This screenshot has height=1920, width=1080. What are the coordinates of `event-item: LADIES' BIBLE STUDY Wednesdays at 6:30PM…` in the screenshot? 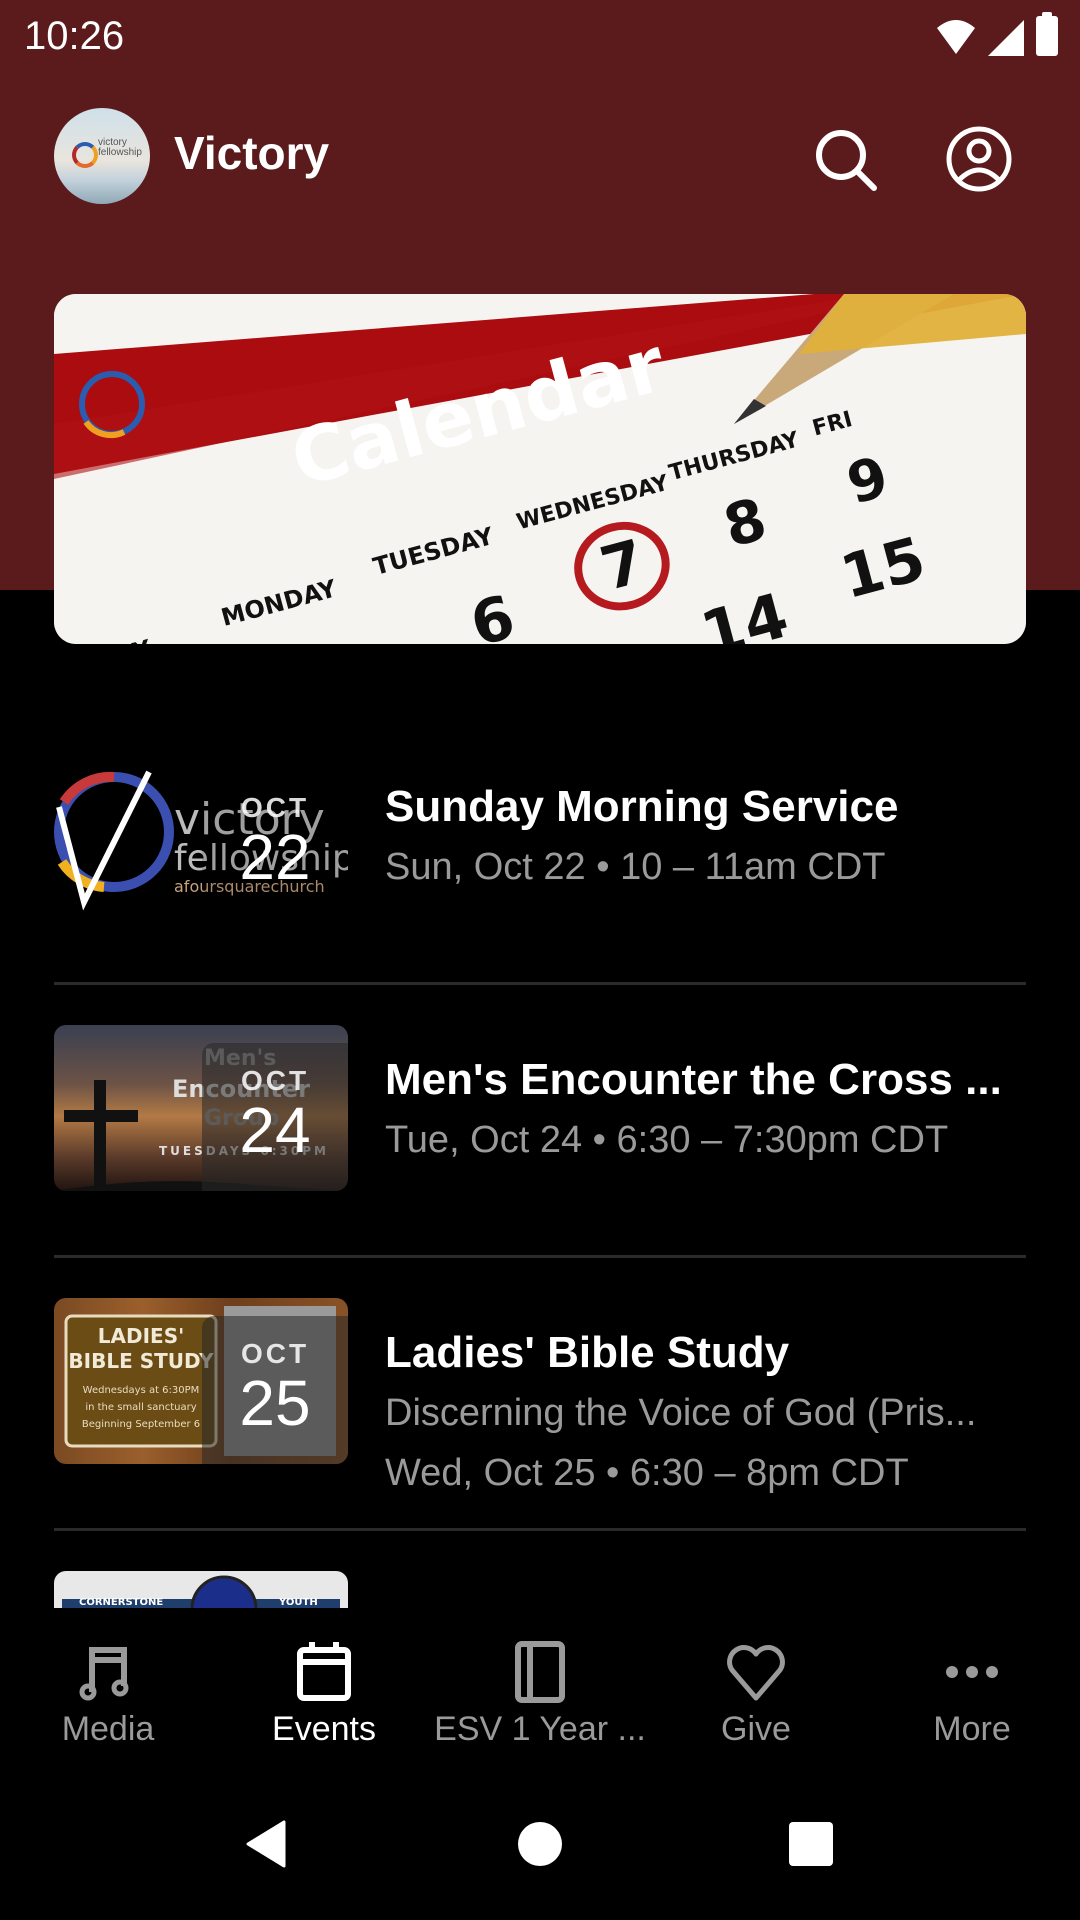 It's located at (540, 1394).